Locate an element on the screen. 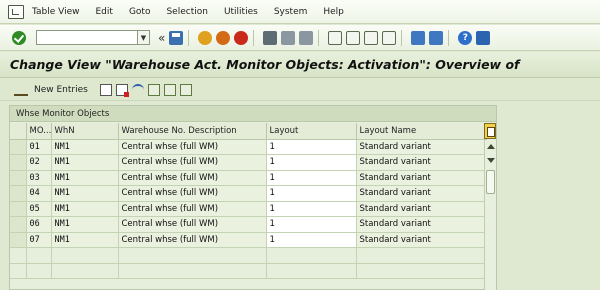  select-block-icon is located at coordinates (169, 89).